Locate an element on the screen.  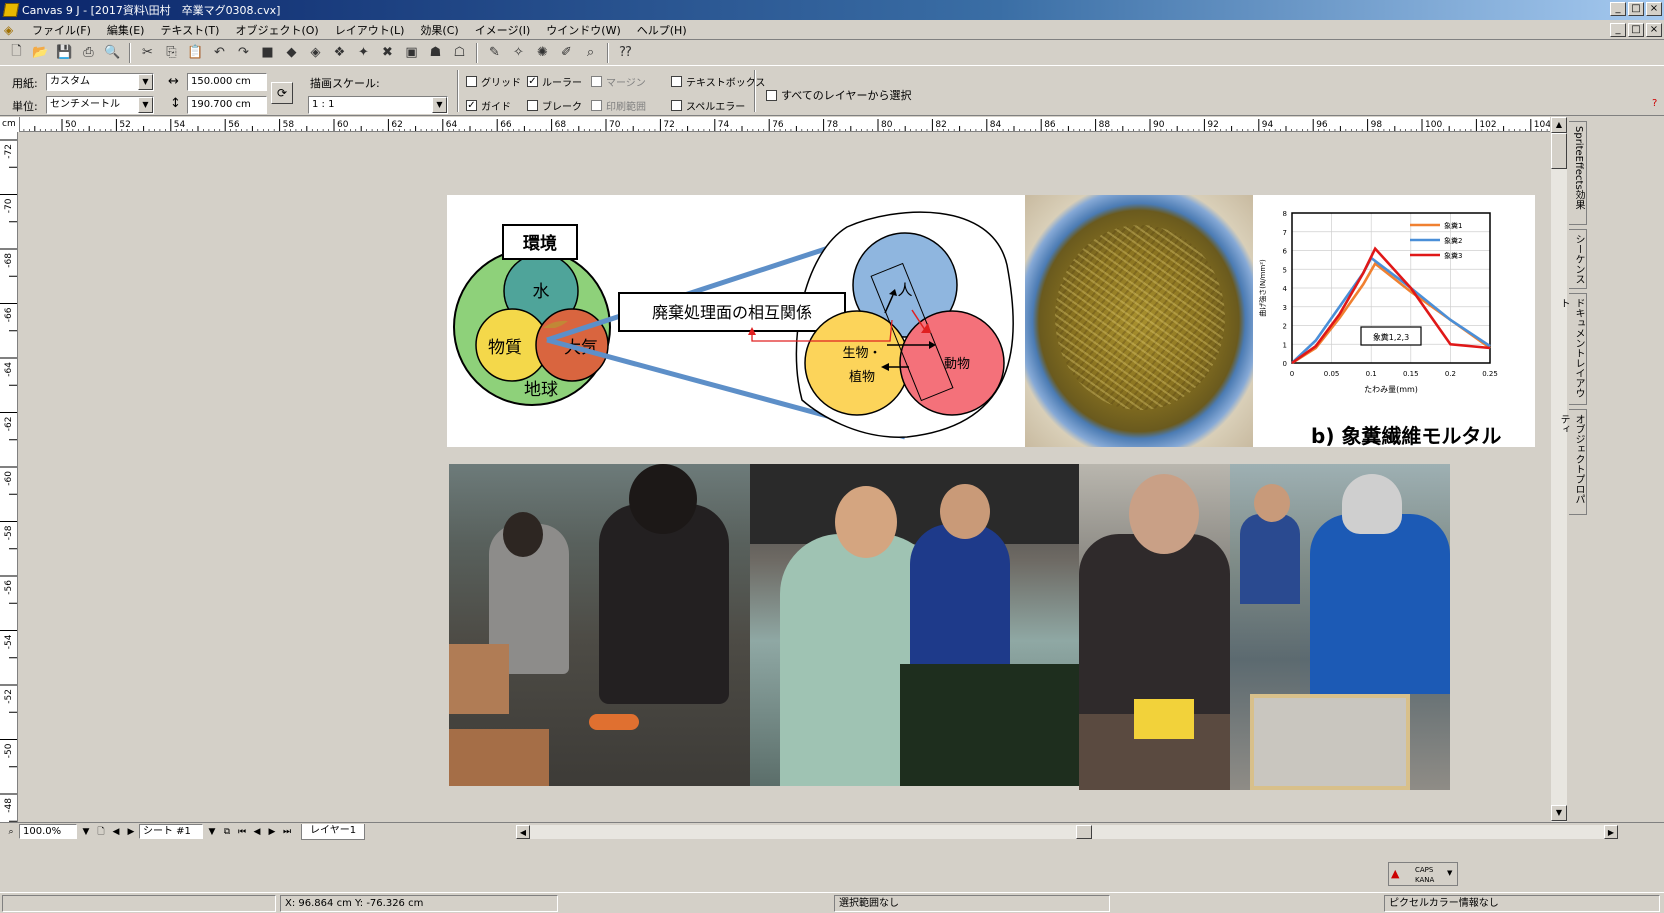
zoom-image-icon: ⌕ is located at coordinates (590, 52).